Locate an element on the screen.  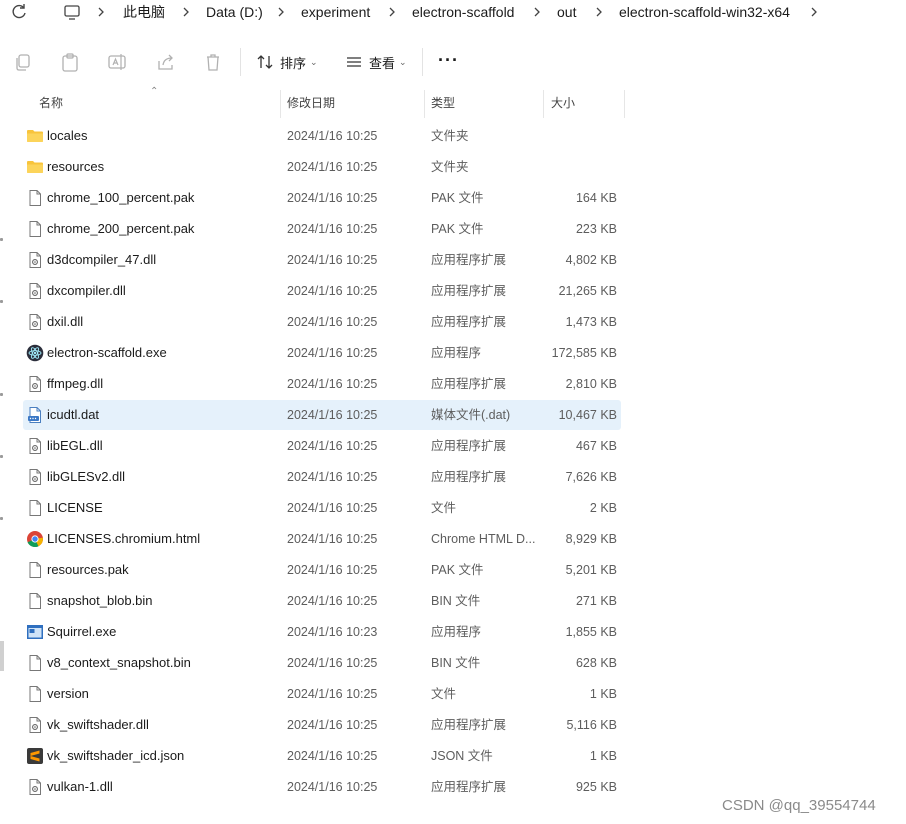
file-name: ffmpeg.dll is located at coordinates (75, 383).